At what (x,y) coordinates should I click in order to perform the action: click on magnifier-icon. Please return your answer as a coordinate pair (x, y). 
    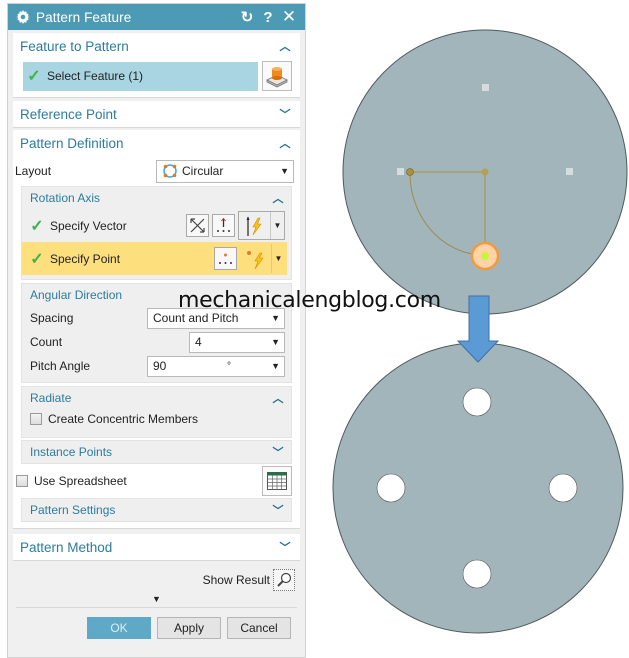
    Looking at the image, I should click on (284, 579).